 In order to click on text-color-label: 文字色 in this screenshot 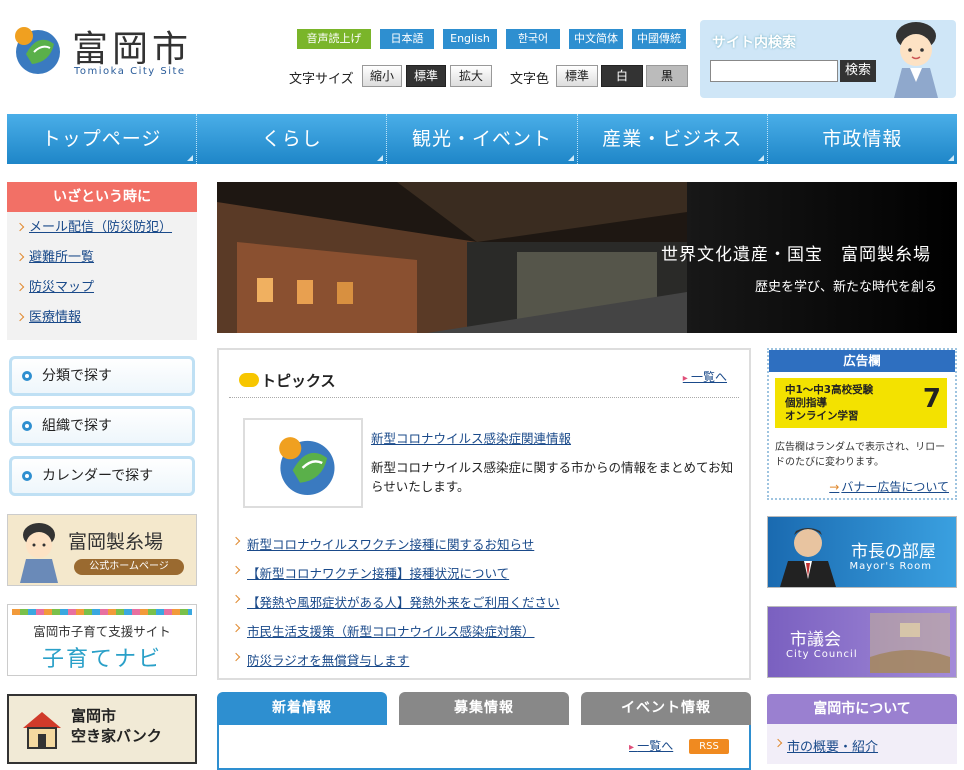, I will do `click(530, 79)`.